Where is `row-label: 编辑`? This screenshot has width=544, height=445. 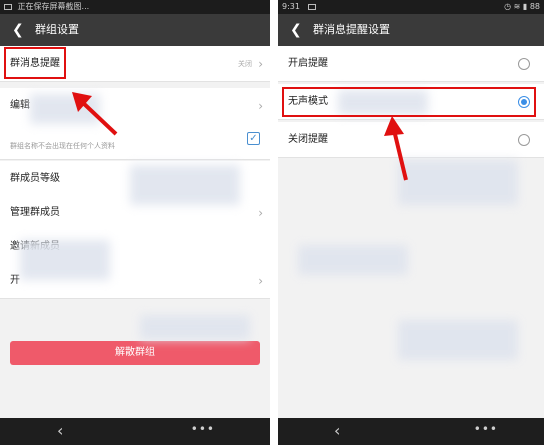 row-label: 编辑 is located at coordinates (20, 105).